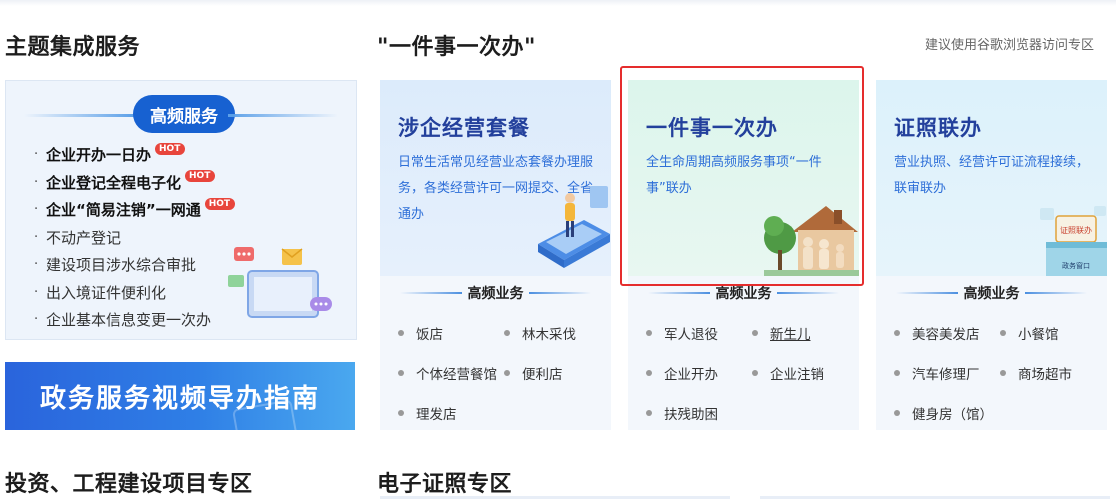 The height and width of the screenshot is (499, 1116). I want to click on service-window-icon: 证照联办 政务窗口, so click(1073, 241).